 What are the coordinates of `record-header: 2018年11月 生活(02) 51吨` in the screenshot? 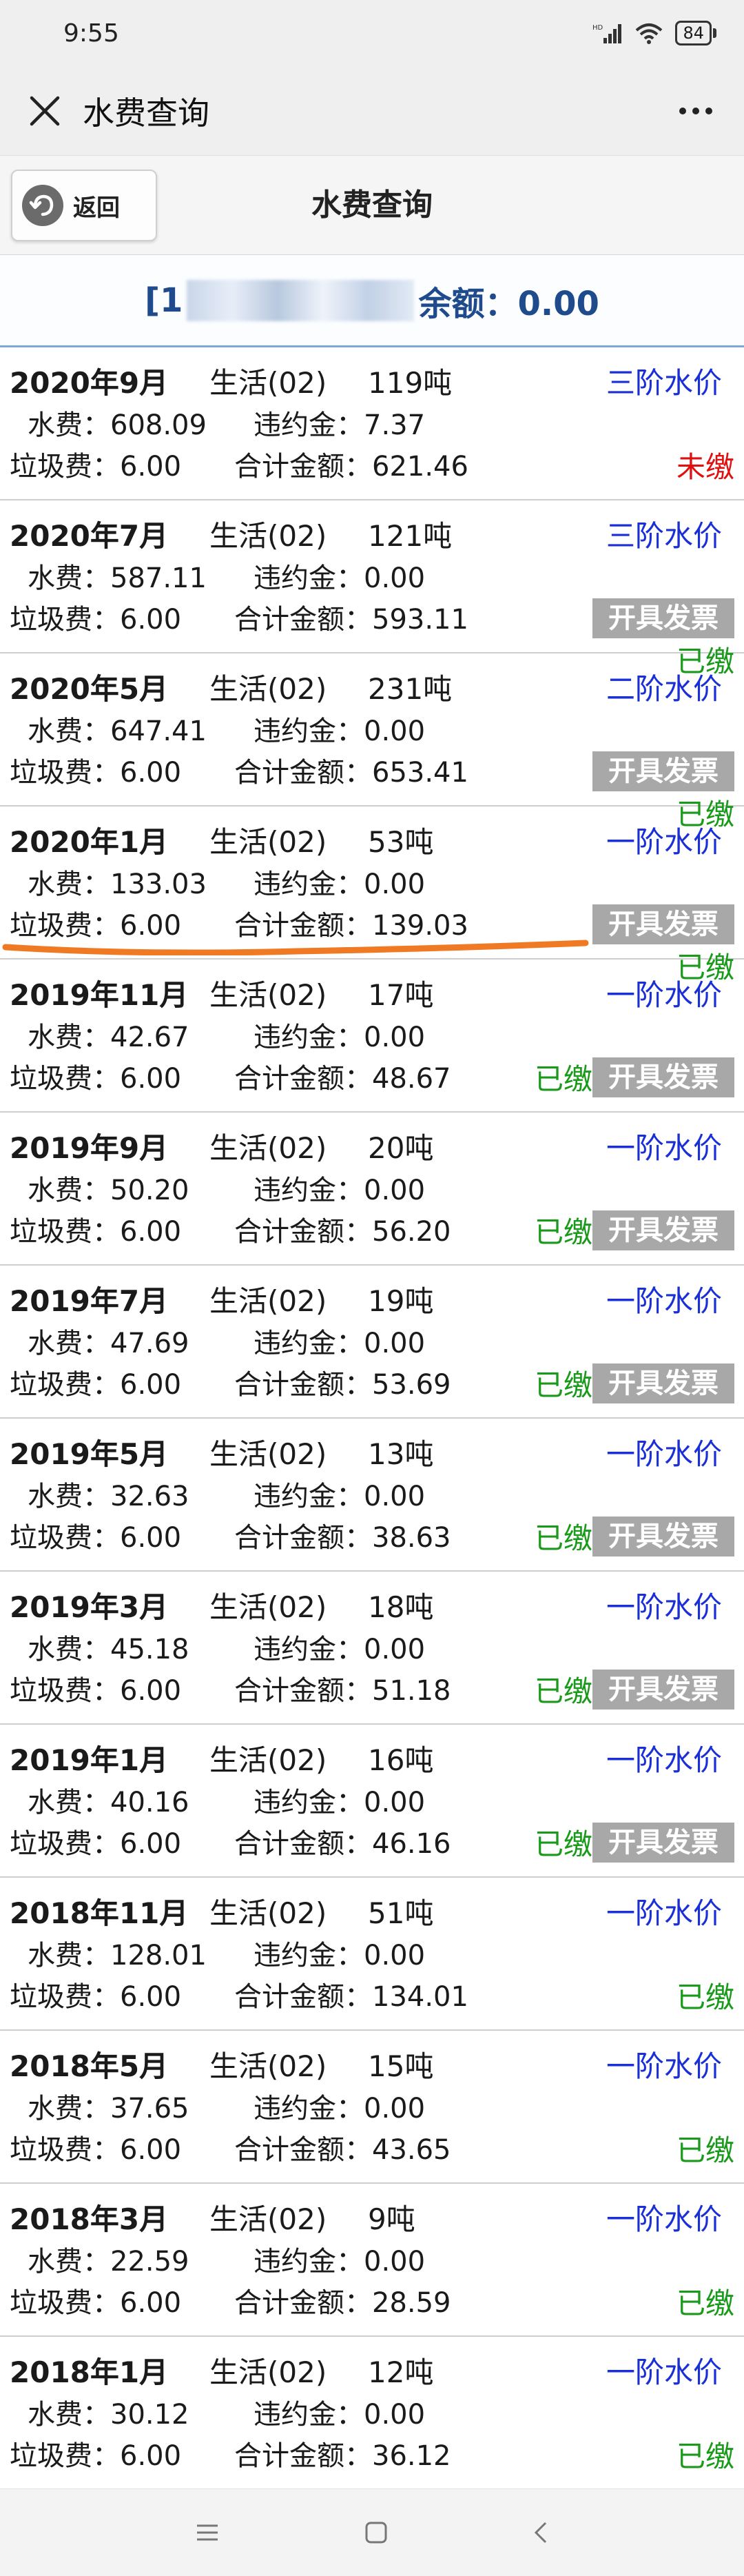 It's located at (222, 1911).